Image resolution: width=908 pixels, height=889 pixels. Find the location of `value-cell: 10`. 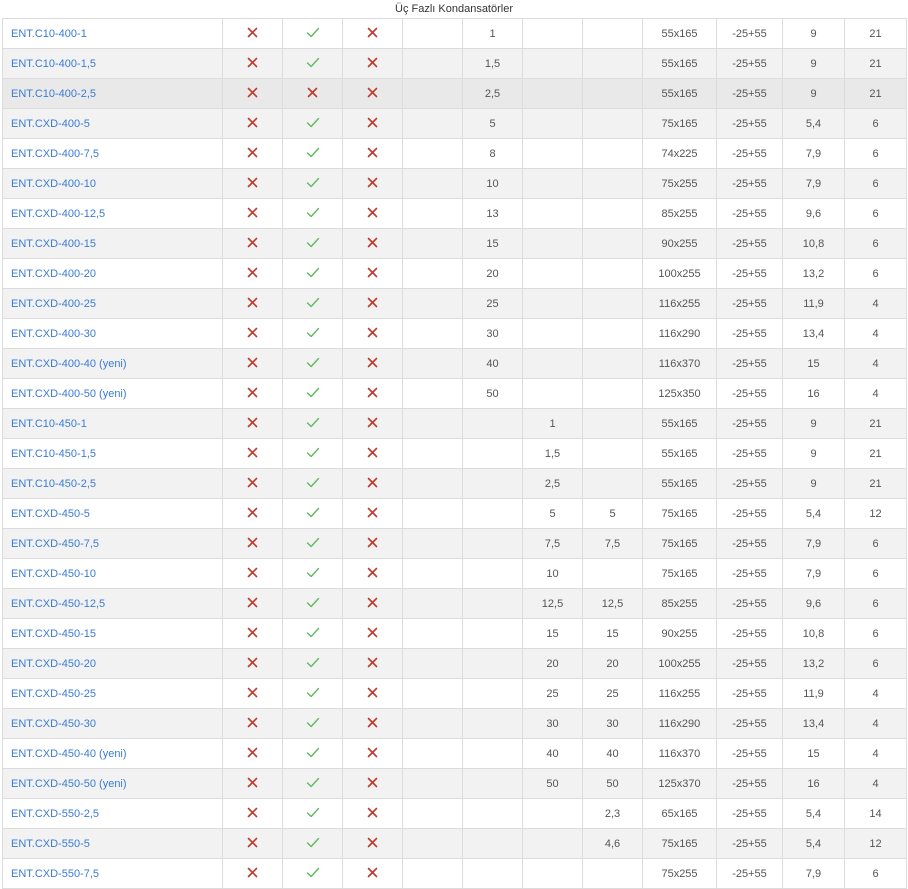

value-cell: 10 is located at coordinates (492, 183).